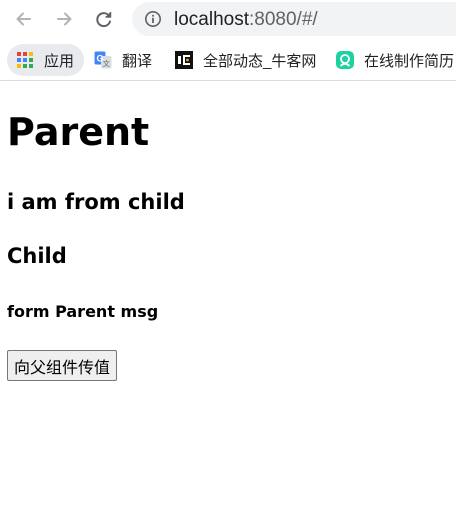 The image size is (456, 527). Describe the element at coordinates (153, 19) in the screenshot. I see `info-icon` at that location.